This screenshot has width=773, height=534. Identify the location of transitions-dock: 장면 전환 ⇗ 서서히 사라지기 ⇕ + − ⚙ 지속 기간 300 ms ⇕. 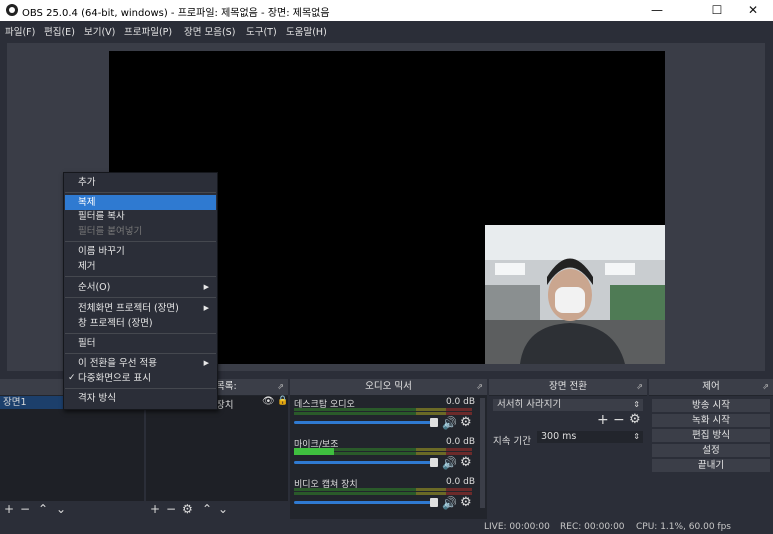
(568, 449).